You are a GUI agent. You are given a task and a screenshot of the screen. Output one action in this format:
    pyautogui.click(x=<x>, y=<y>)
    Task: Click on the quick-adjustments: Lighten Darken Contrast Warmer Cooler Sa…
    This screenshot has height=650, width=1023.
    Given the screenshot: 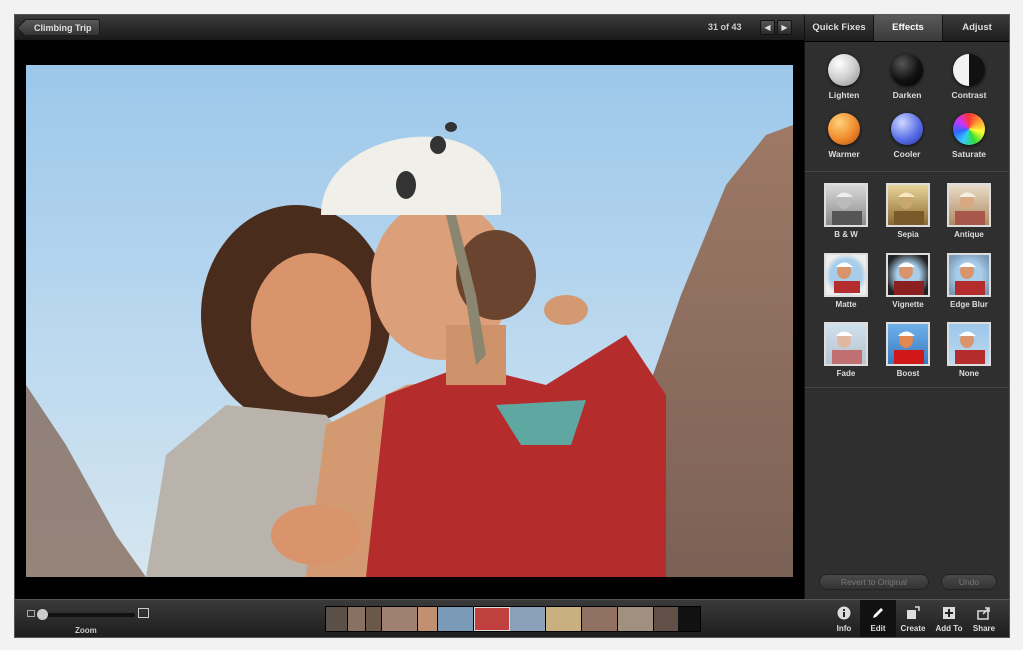 What is the action you would take?
    pyautogui.click(x=907, y=107)
    